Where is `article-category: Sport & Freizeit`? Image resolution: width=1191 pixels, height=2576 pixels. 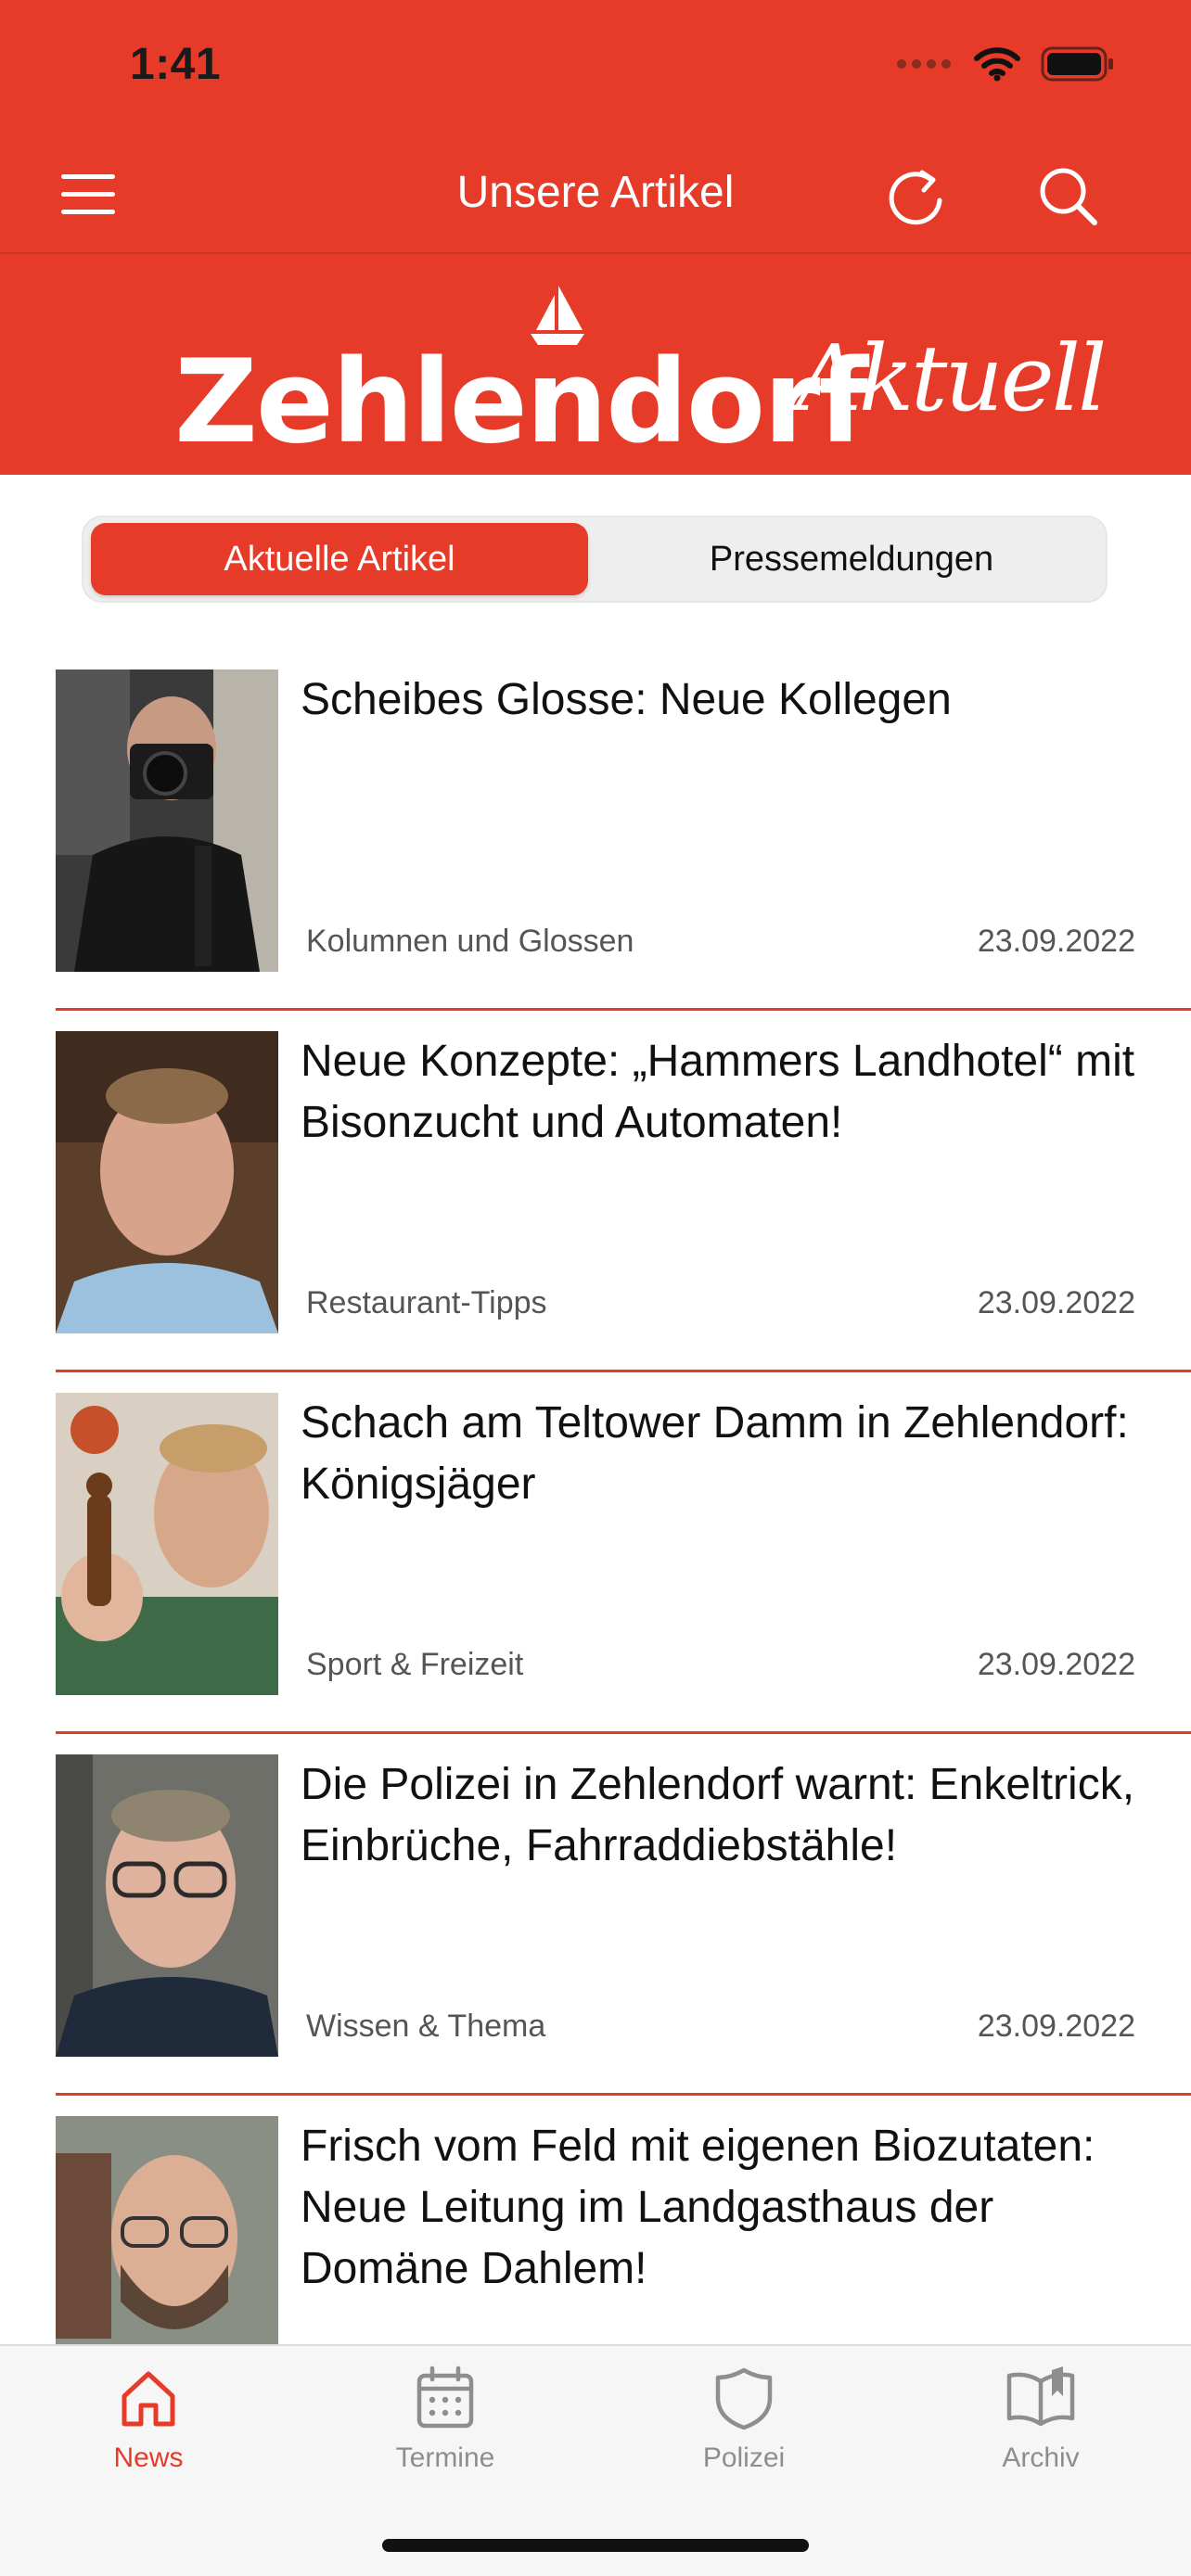
article-category: Sport & Freizeit is located at coordinates (415, 1665).